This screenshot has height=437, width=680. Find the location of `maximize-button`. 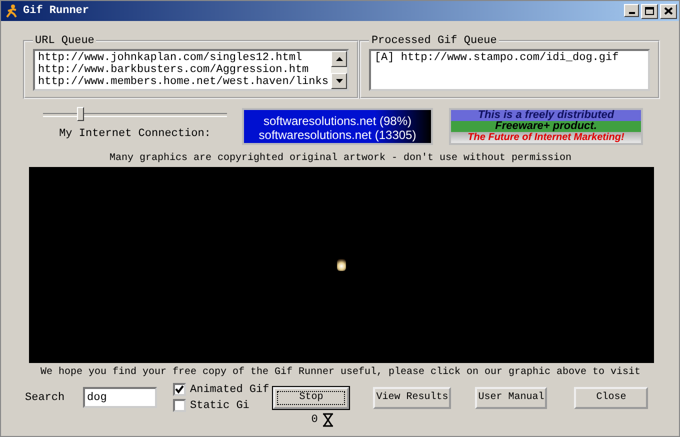

maximize-button is located at coordinates (649, 11).